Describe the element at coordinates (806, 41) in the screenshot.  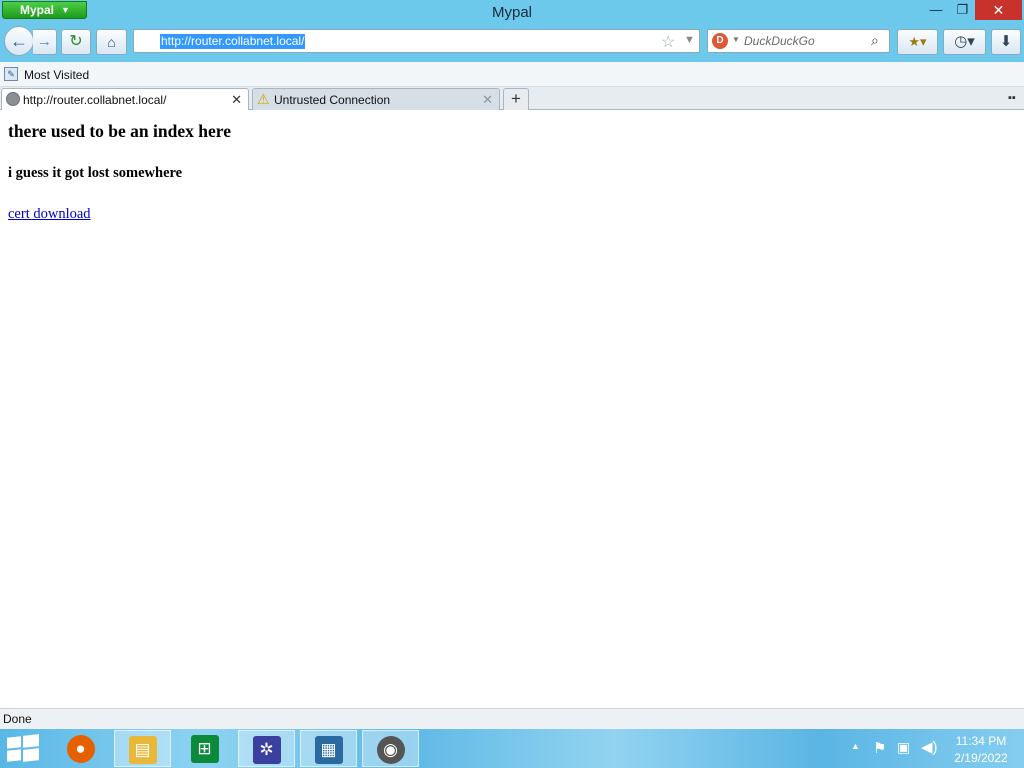
I see `search-input` at that location.